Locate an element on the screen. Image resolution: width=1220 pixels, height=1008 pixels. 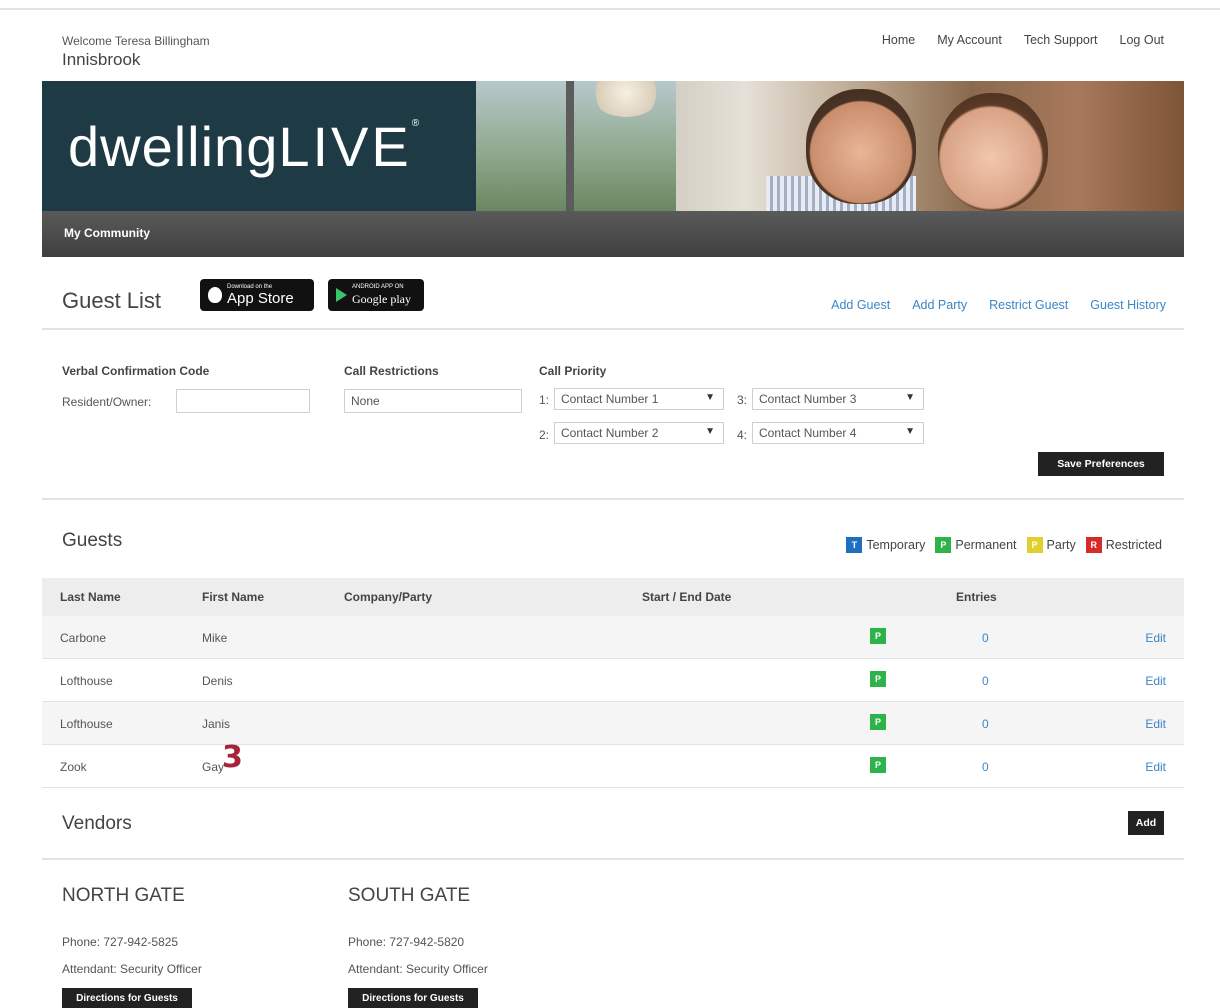
call-restrictions-input is located at coordinates (433, 401).